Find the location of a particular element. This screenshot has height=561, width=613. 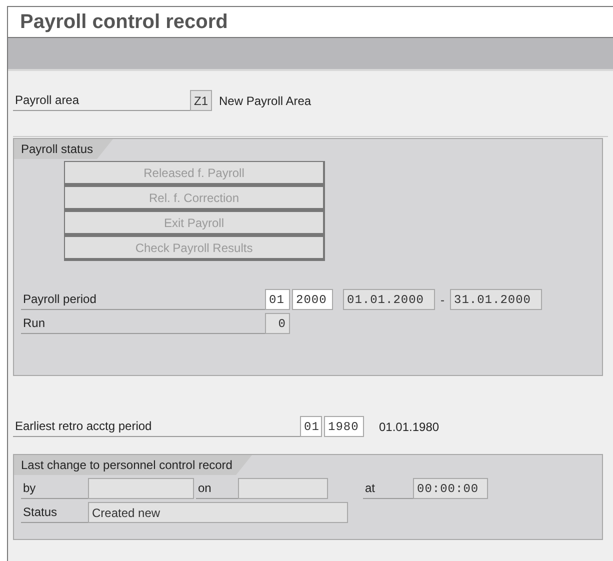

field-label: Payroll period is located at coordinates (143, 299).